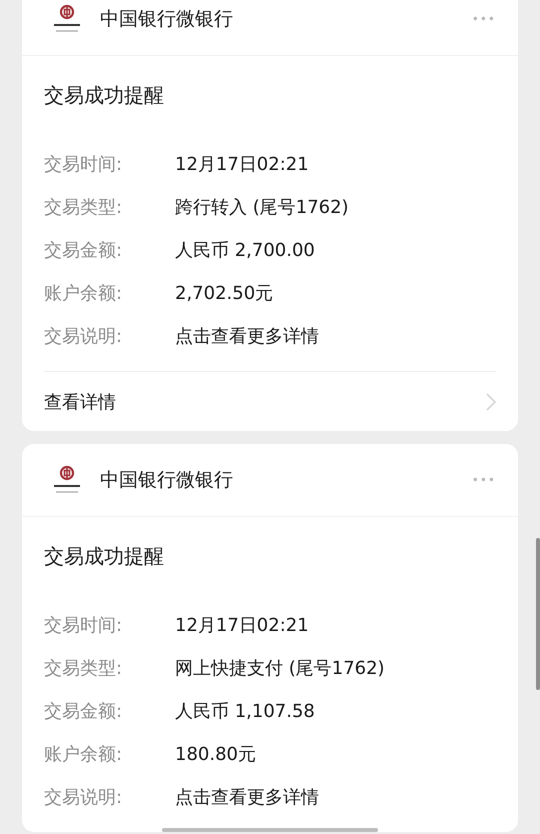  What do you see at coordinates (491, 401) in the screenshot?
I see `chevron-right-icon` at bounding box center [491, 401].